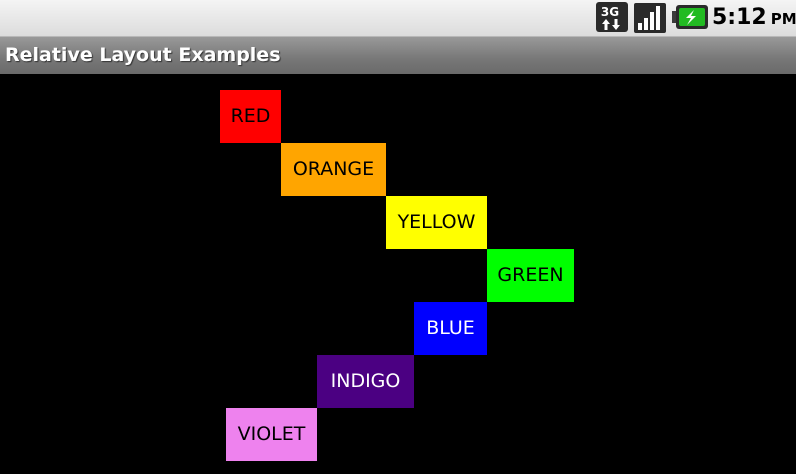 This screenshot has width=796, height=474. I want to click on green-box: GREEN, so click(530, 275).